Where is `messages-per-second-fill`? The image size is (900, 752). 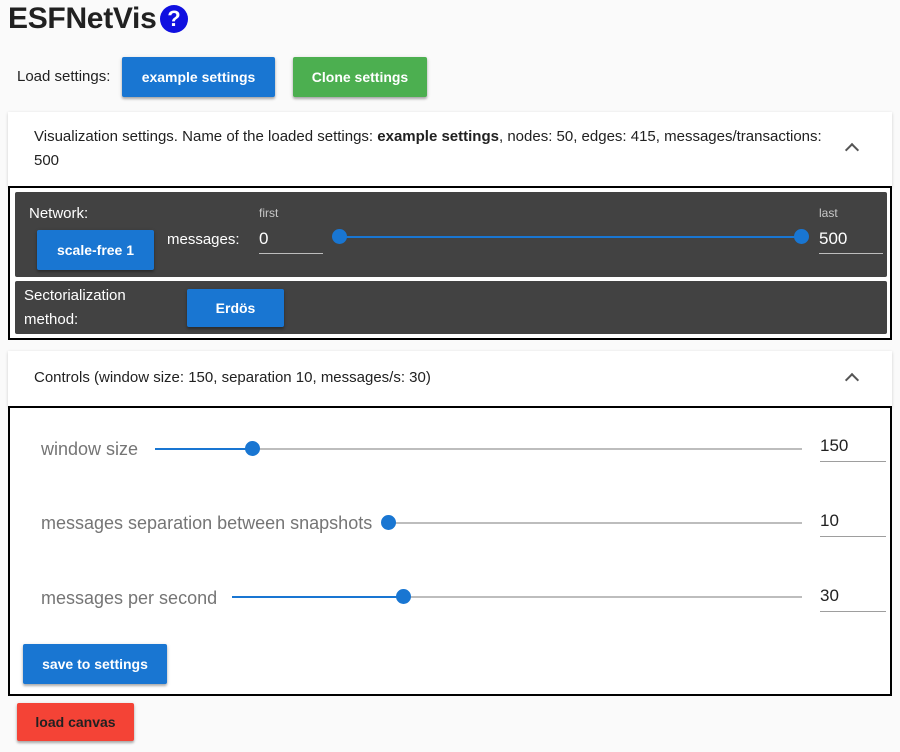
messages-per-second-fill is located at coordinates (317, 597).